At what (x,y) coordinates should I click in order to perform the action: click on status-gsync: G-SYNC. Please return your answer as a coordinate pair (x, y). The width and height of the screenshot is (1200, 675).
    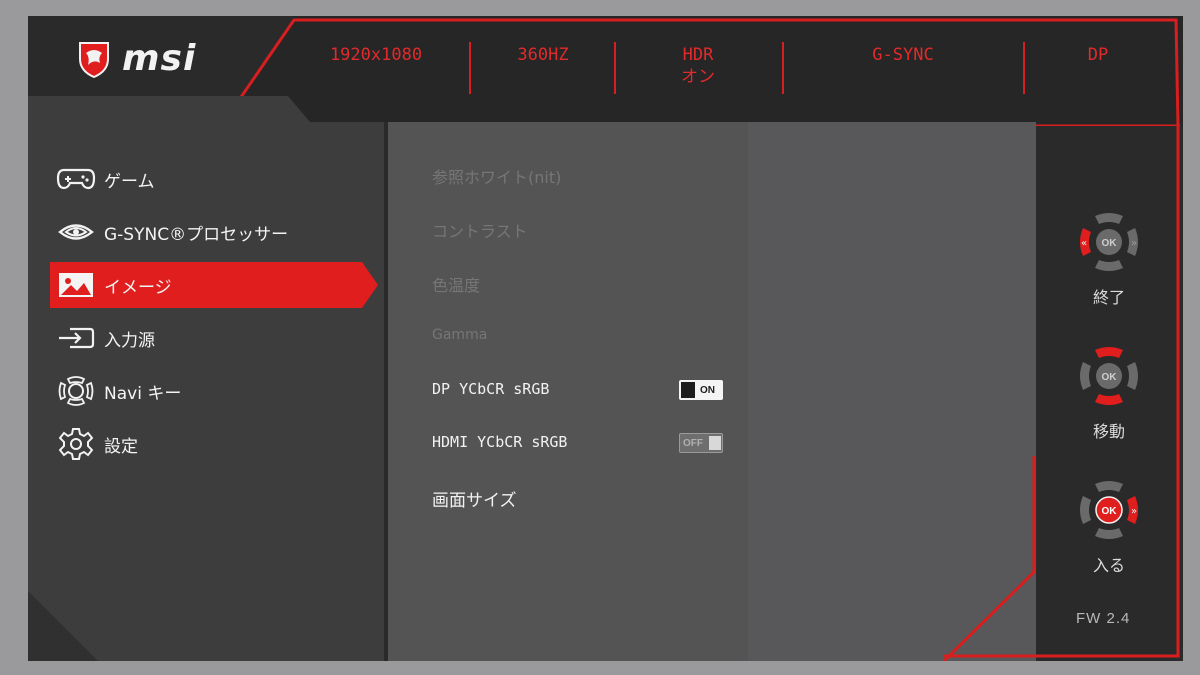
    Looking at the image, I should click on (903, 55).